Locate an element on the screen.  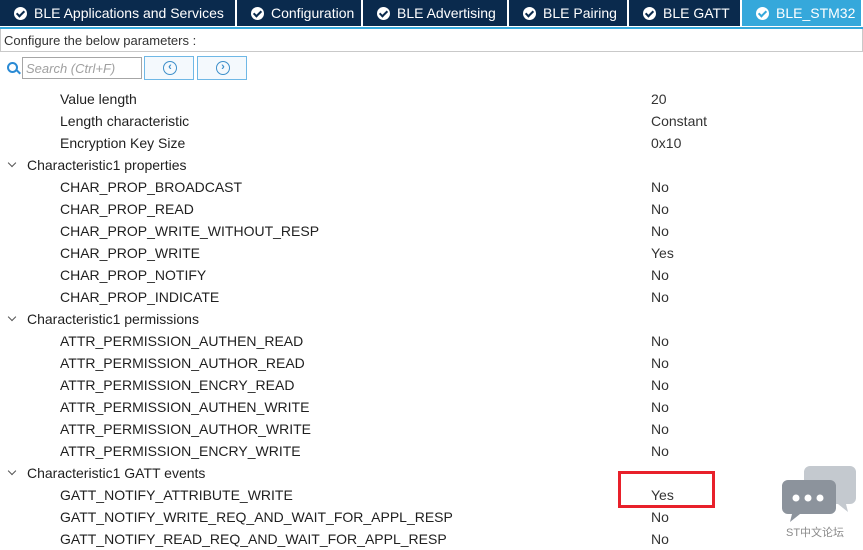
param-label: ATTR_PERMISSION_ENCRY_WRITE is located at coordinates (180, 451).